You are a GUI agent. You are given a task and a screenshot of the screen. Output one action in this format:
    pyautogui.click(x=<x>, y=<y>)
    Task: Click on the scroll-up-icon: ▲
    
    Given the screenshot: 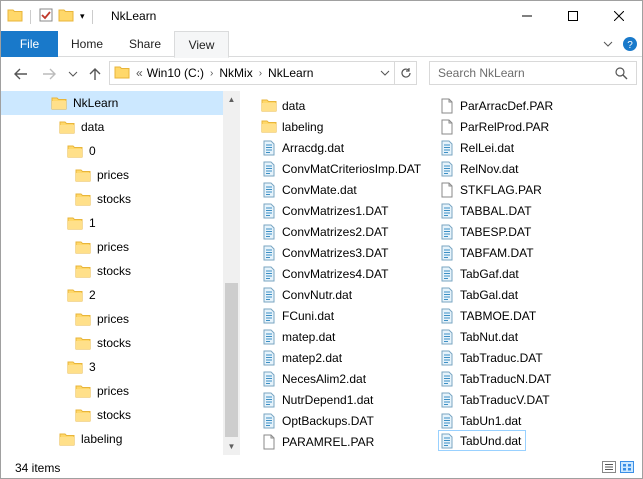 What is the action you would take?
    pyautogui.click(x=231, y=99)
    